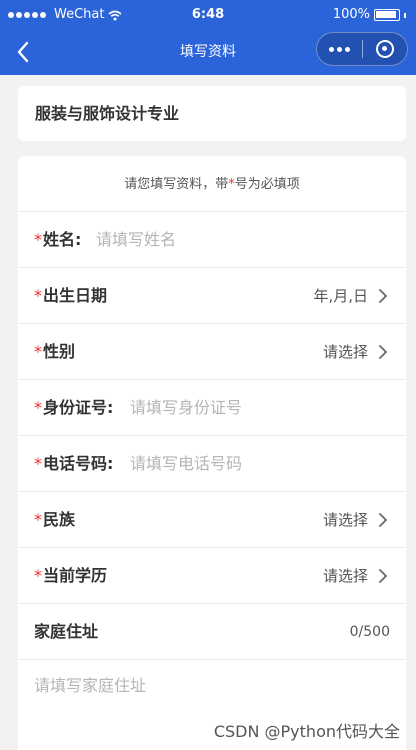 The image size is (416, 750). I want to click on ethnicity-row: *民族 请选择, so click(212, 520).